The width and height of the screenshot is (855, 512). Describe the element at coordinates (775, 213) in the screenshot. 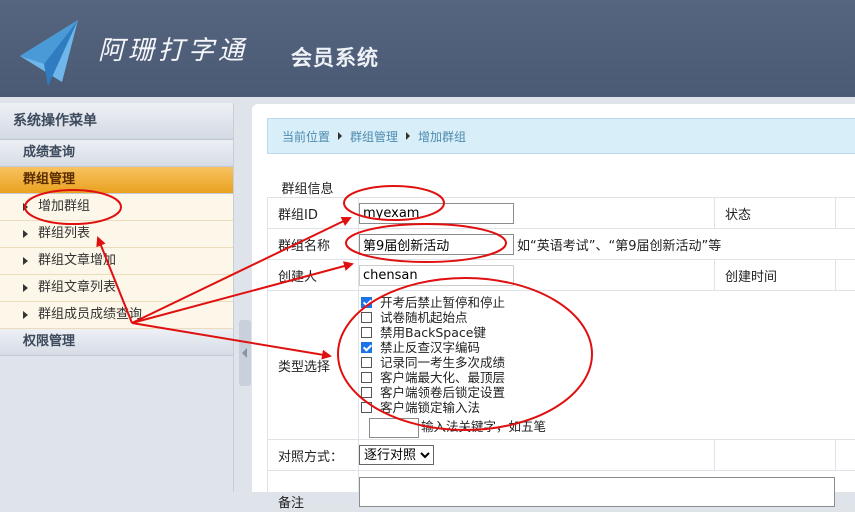

I see `status-label: 状态` at that location.